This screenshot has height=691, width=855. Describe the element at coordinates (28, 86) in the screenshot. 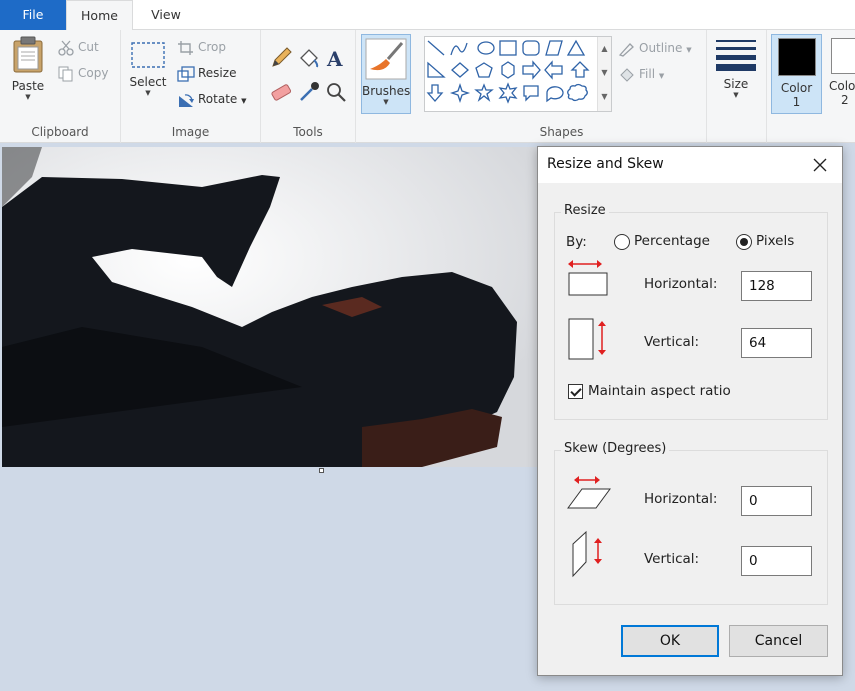

I see `paste-label: Paste` at that location.